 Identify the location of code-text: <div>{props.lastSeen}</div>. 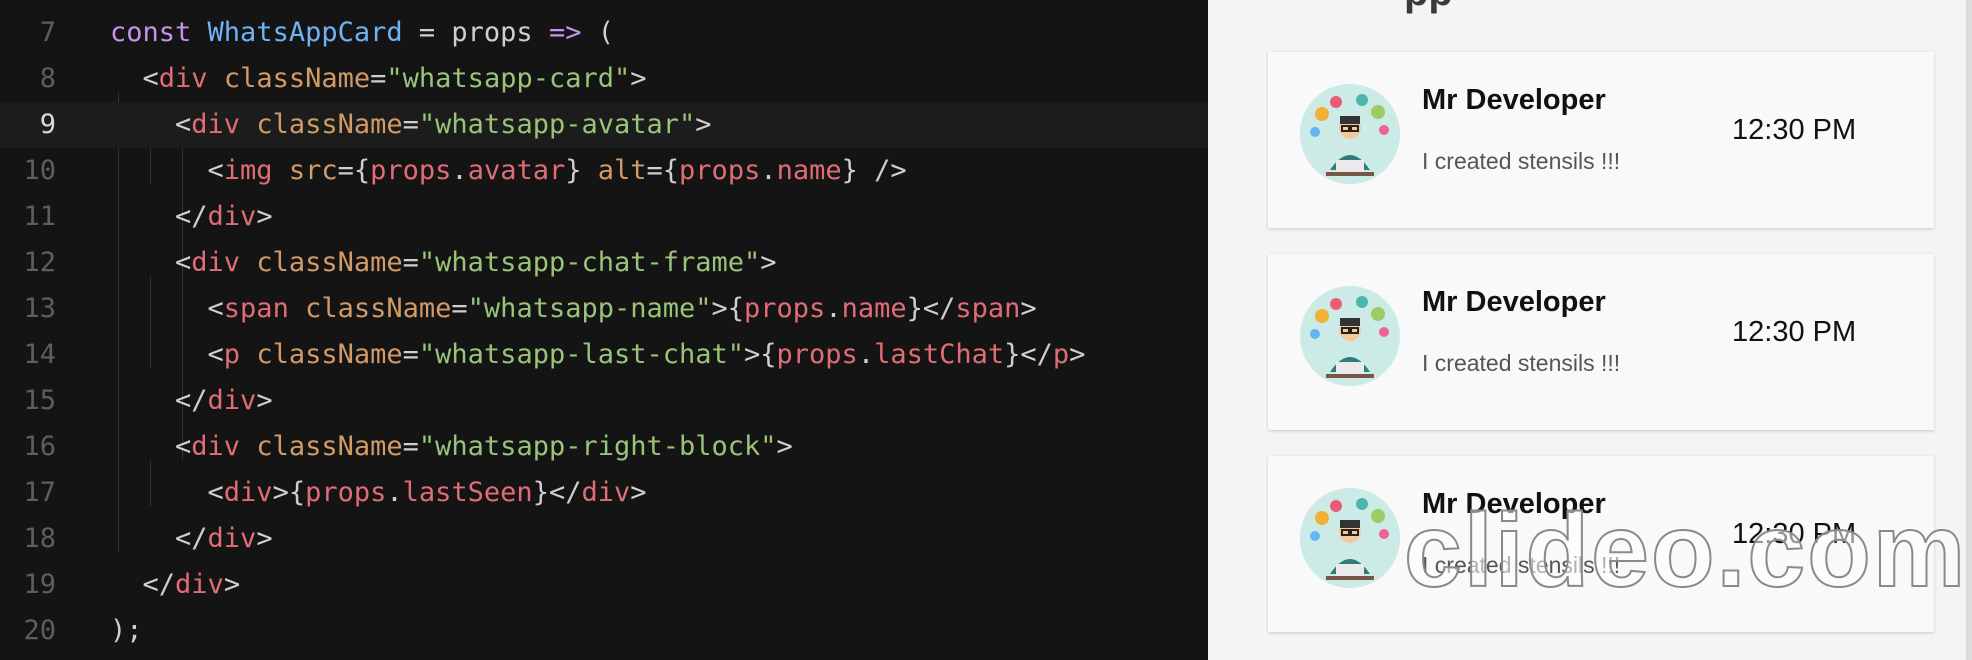
(378, 493).